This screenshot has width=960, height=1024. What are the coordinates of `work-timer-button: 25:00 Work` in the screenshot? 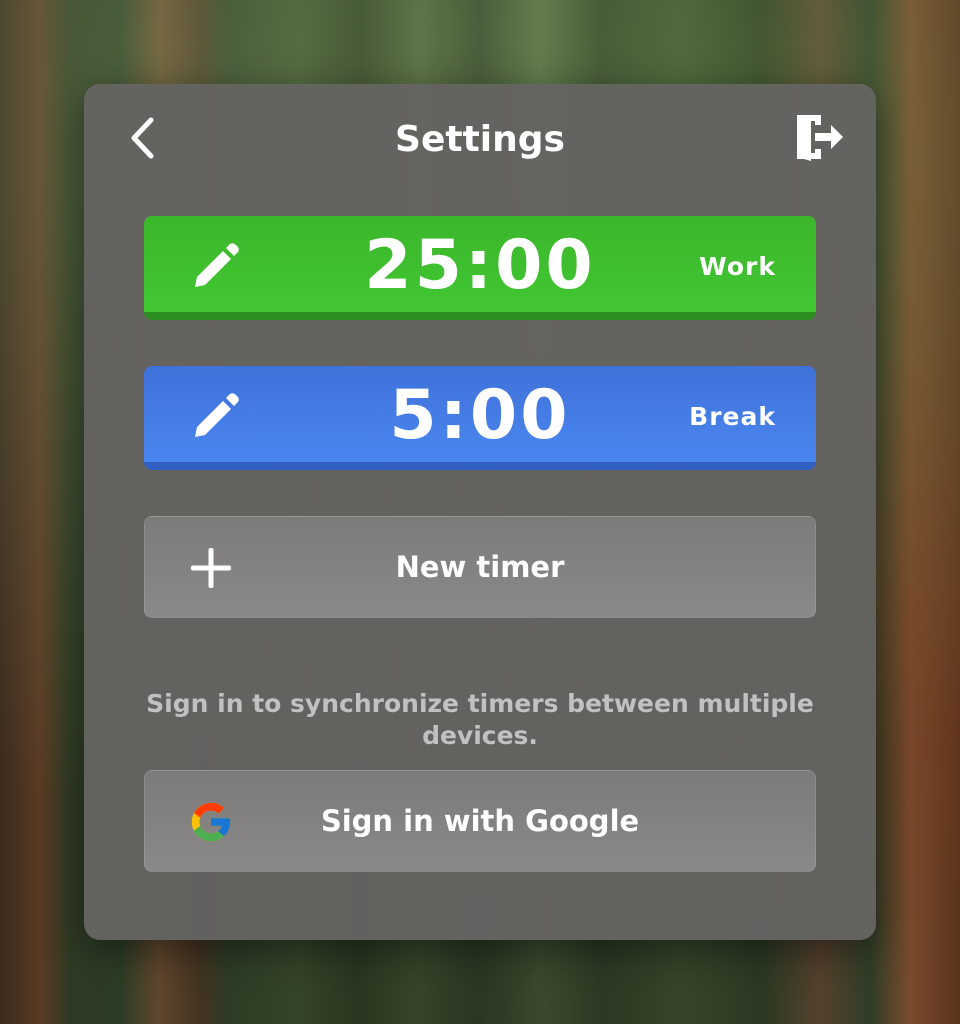 It's located at (480, 268).